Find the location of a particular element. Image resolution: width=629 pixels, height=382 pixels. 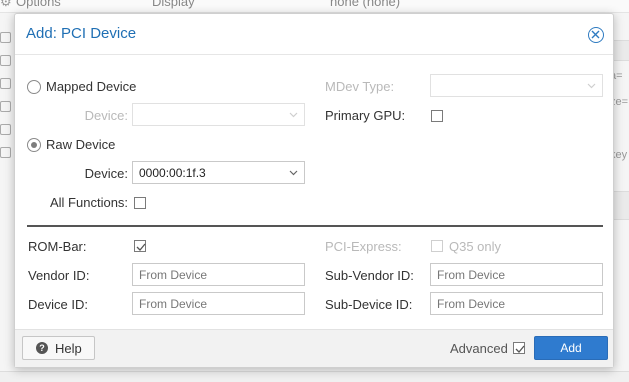

sub-device-id-input is located at coordinates (516, 303).